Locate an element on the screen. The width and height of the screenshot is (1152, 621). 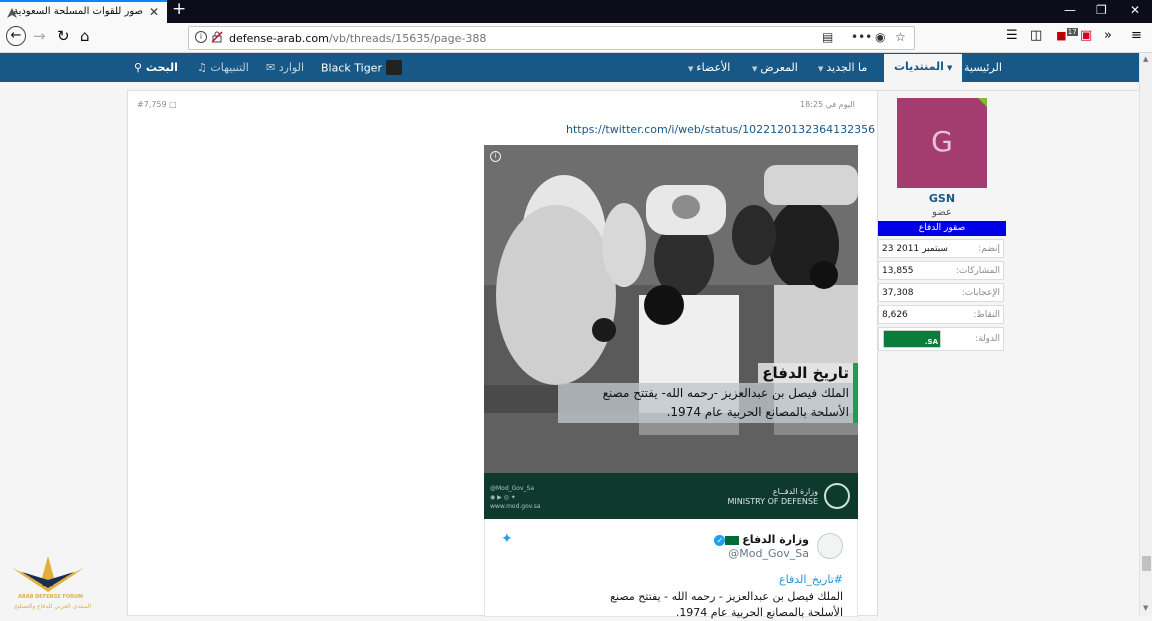
nav-alerts-label: التنبيهات is located at coordinates (229, 67).